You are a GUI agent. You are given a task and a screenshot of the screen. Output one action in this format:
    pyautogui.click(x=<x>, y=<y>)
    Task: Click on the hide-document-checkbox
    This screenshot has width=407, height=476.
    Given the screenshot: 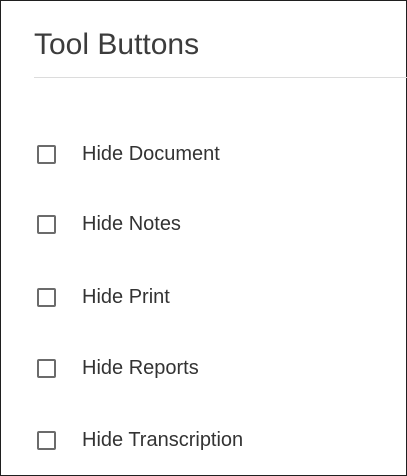 What is the action you would take?
    pyautogui.click(x=46, y=154)
    